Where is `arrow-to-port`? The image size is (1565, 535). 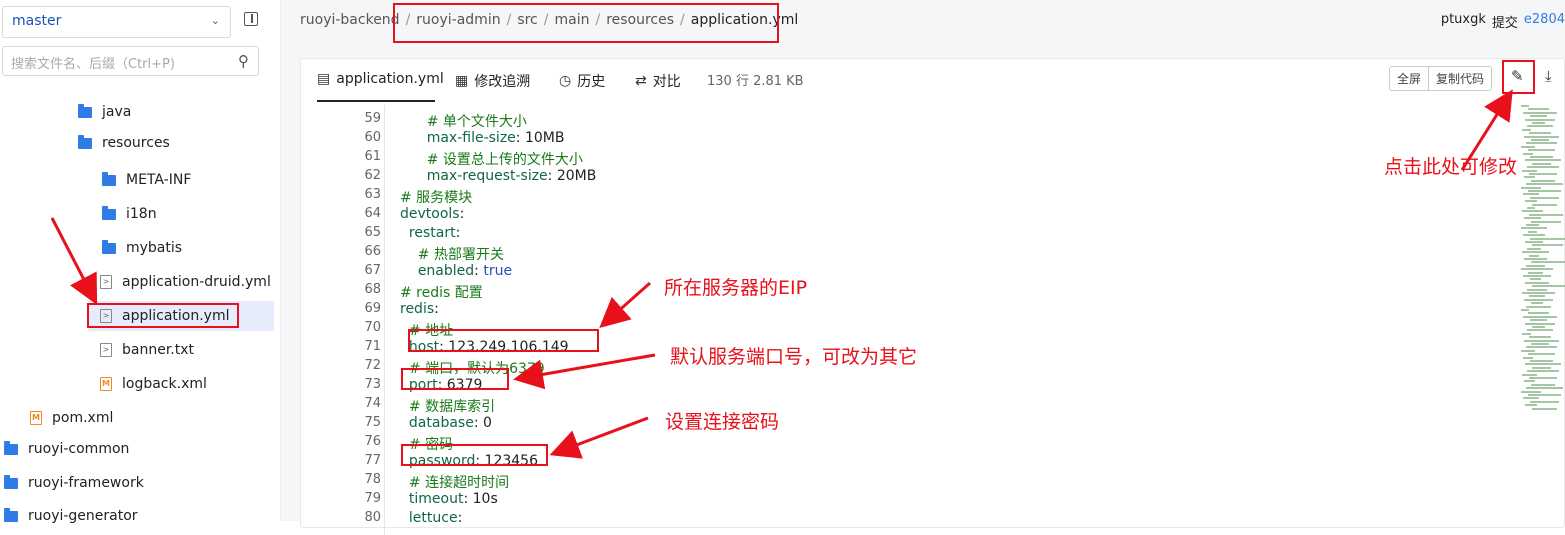 arrow-to-port is located at coordinates (584, 371).